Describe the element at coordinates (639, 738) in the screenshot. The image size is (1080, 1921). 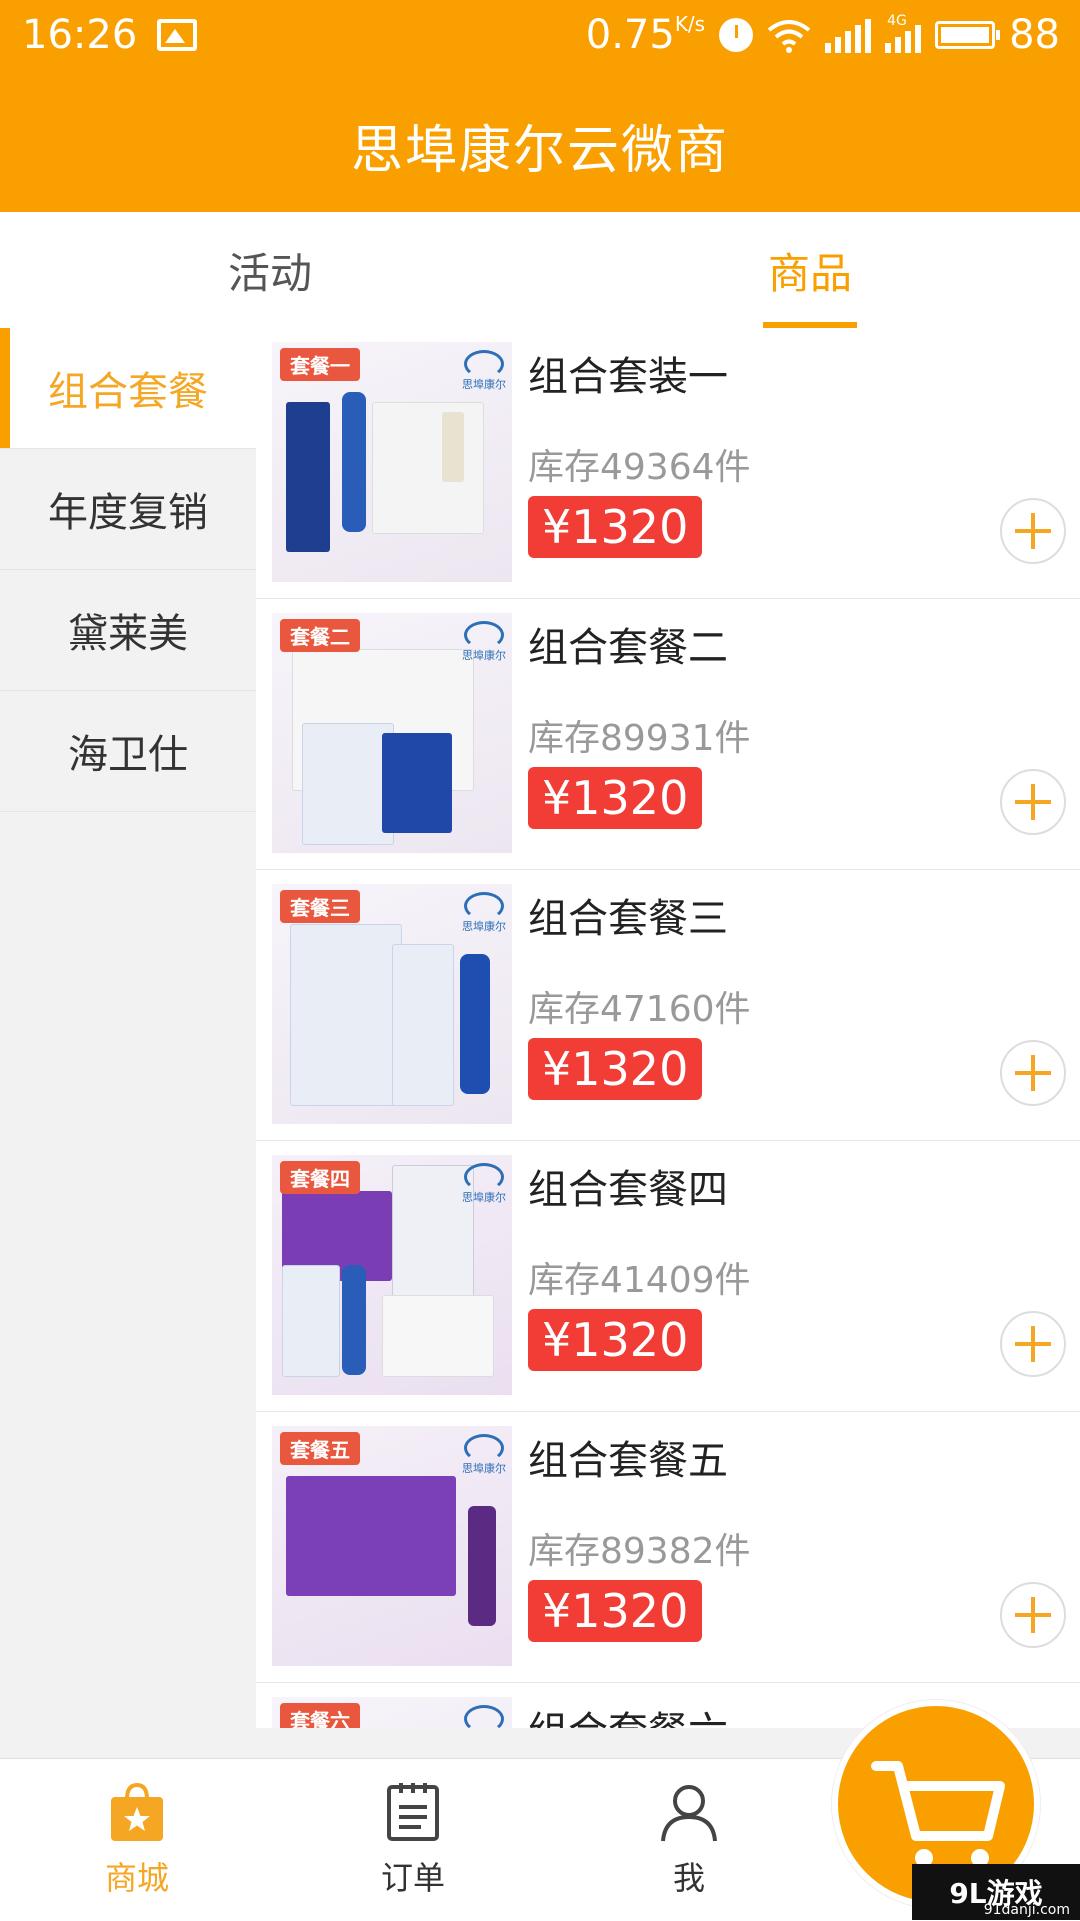
I see `product-stock: 库存89931件` at that location.